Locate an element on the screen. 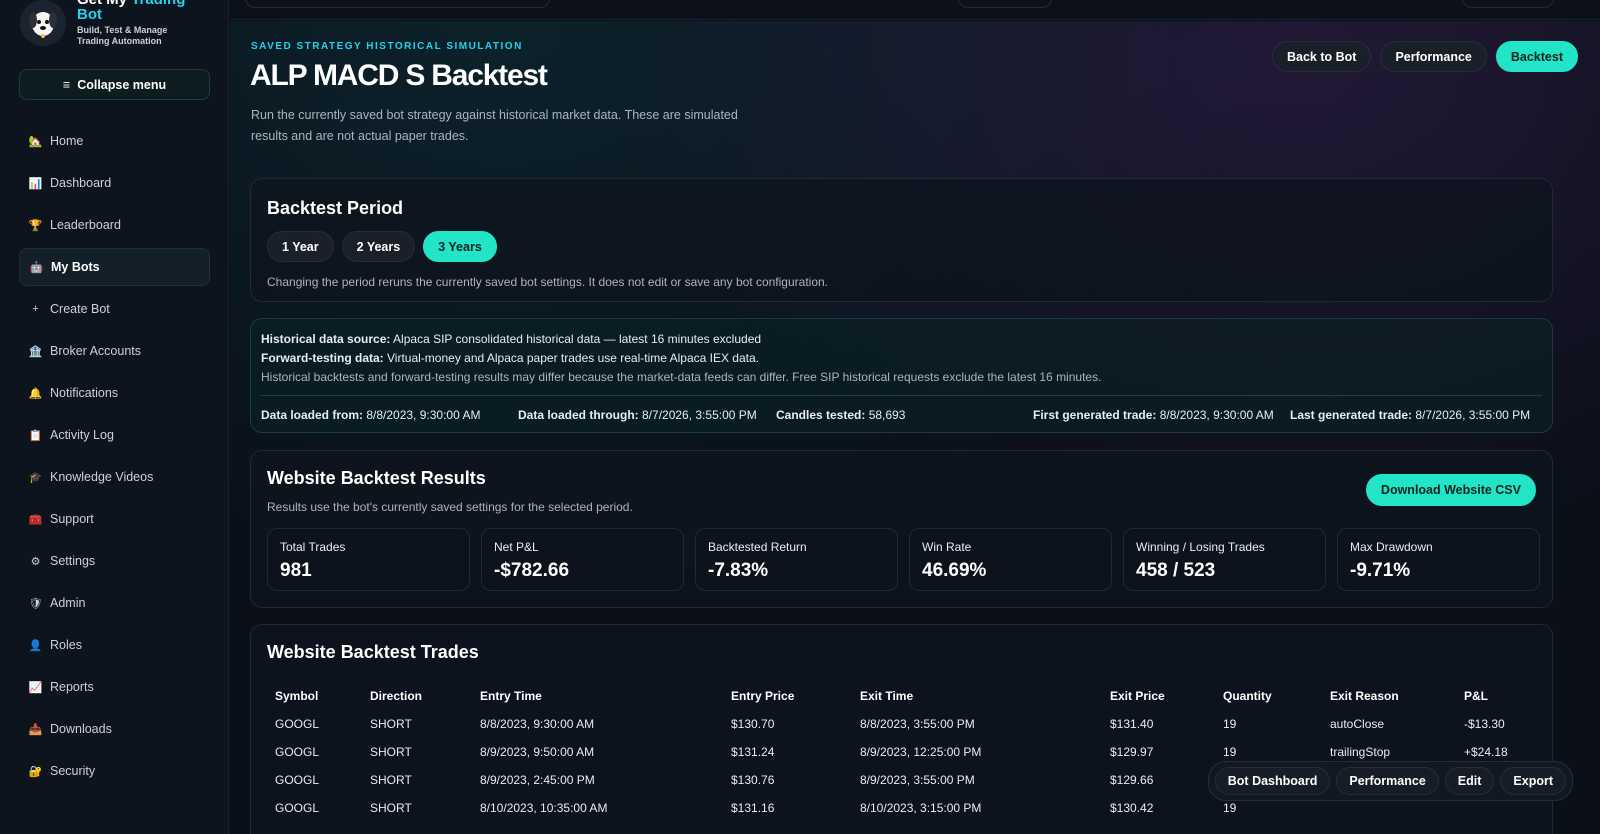 The height and width of the screenshot is (834, 1600). cell-entry-time: 8/10/2023, 10:35:00 AM is located at coordinates (544, 808).